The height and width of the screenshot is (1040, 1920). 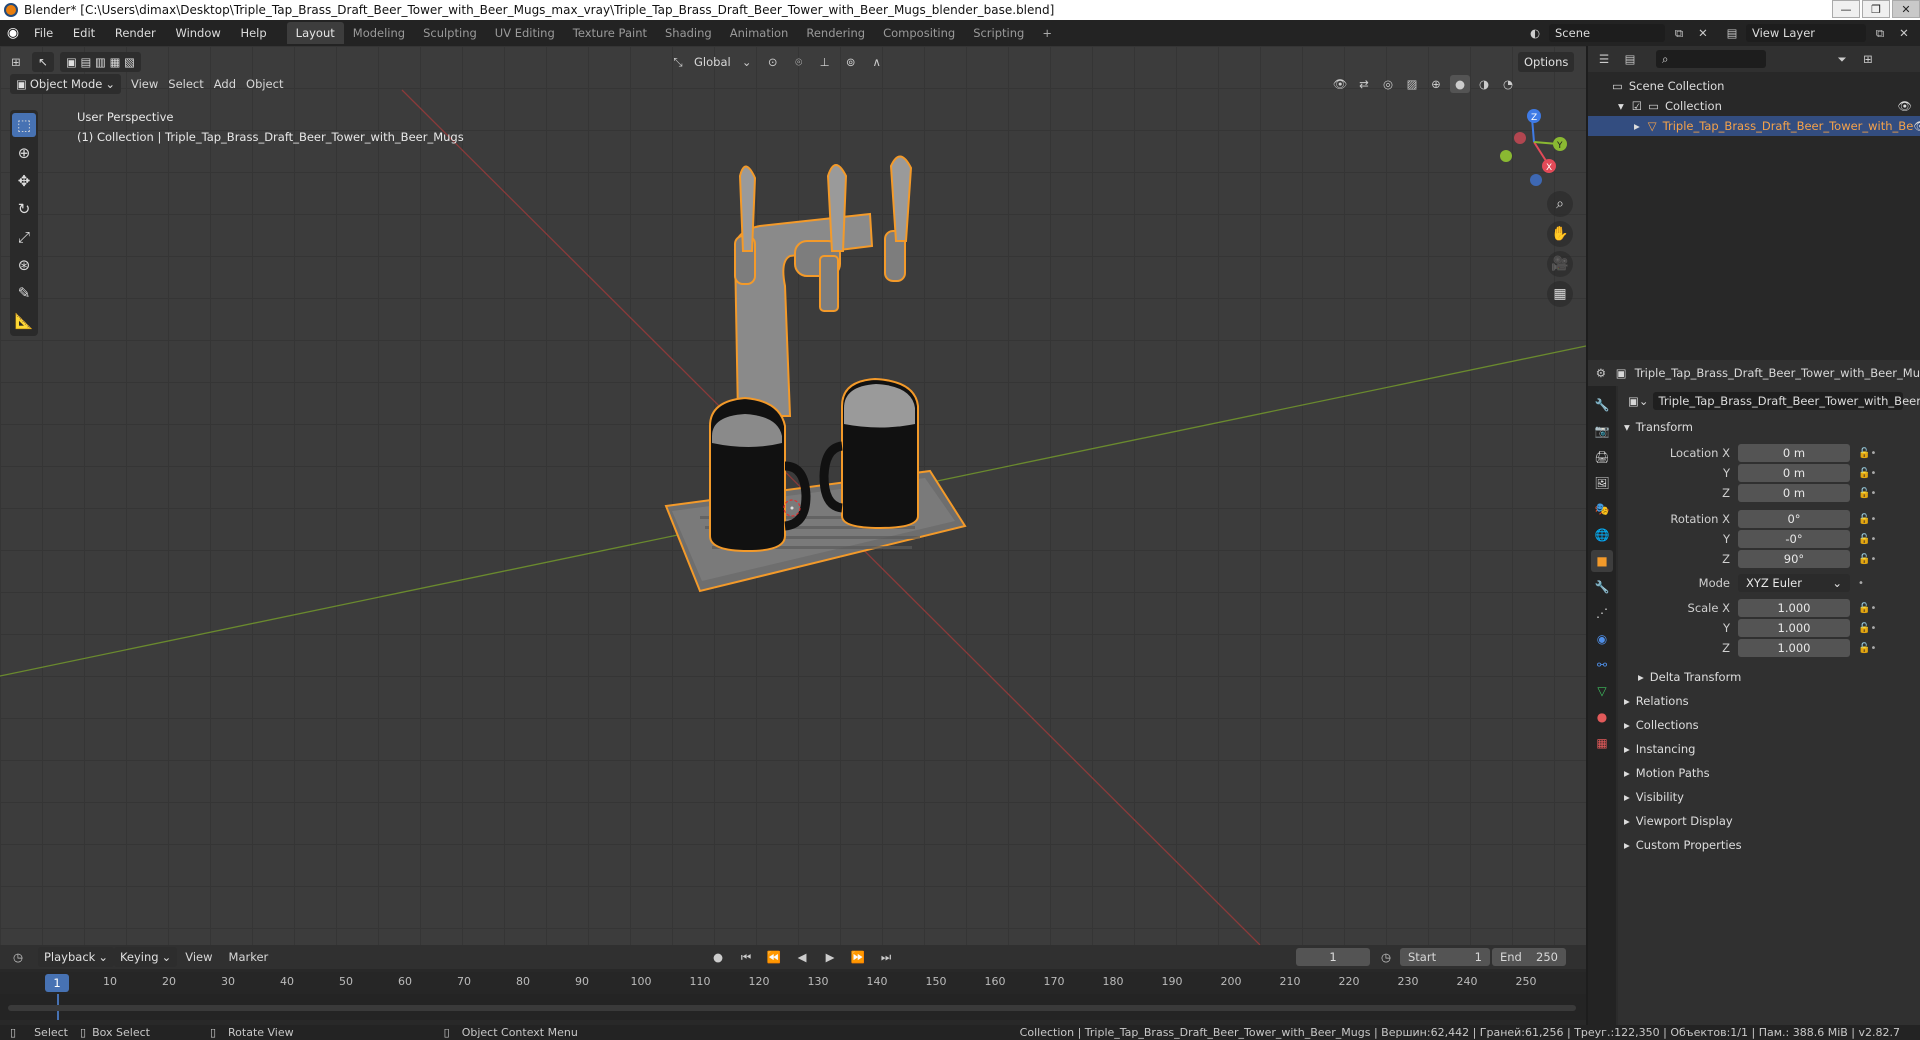 I want to click on timeline-scrollbar, so click(x=792, y=1008).